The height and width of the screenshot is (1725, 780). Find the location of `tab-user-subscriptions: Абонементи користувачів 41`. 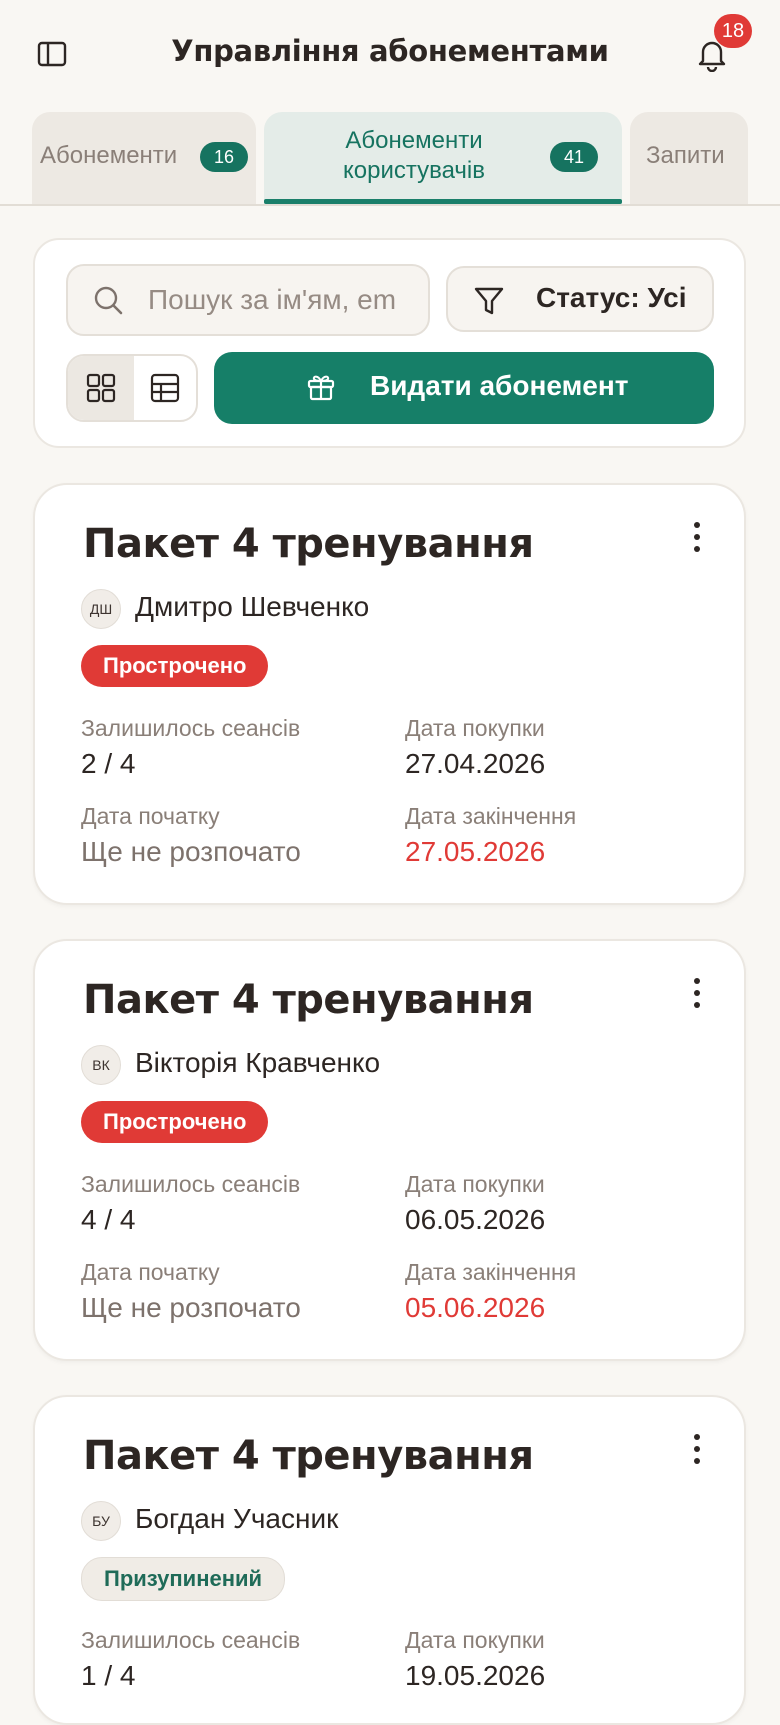

tab-user-subscriptions: Абонементи користувачів 41 is located at coordinates (443, 158).